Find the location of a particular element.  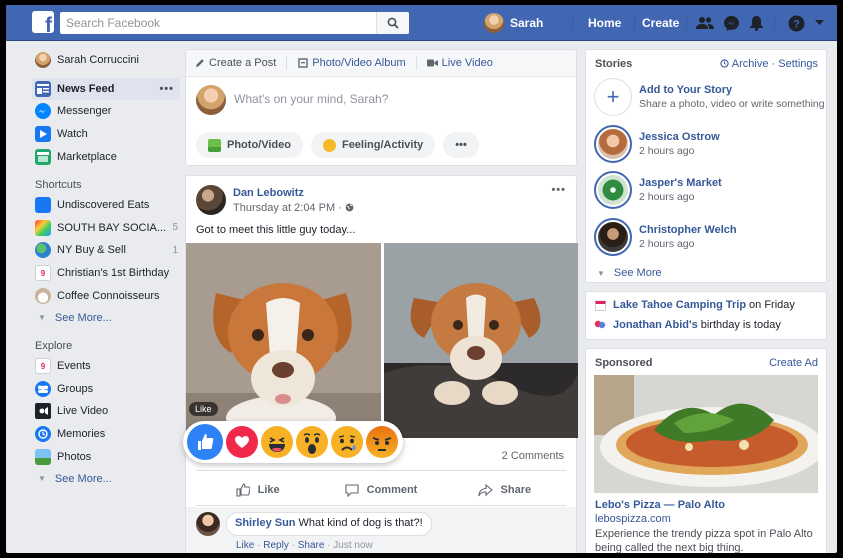

groups-icon is located at coordinates (43, 388).